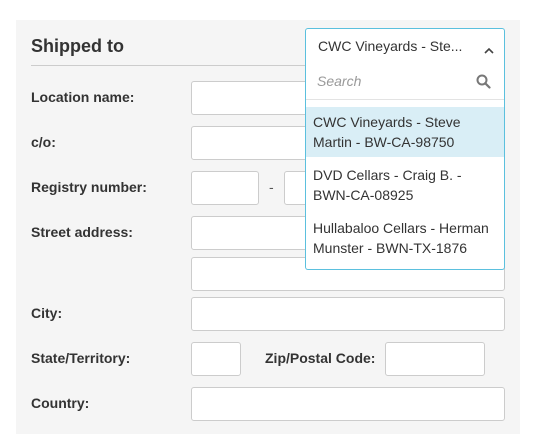 The height and width of the screenshot is (441, 535). I want to click on chevron-up-icon, so click(489, 48).